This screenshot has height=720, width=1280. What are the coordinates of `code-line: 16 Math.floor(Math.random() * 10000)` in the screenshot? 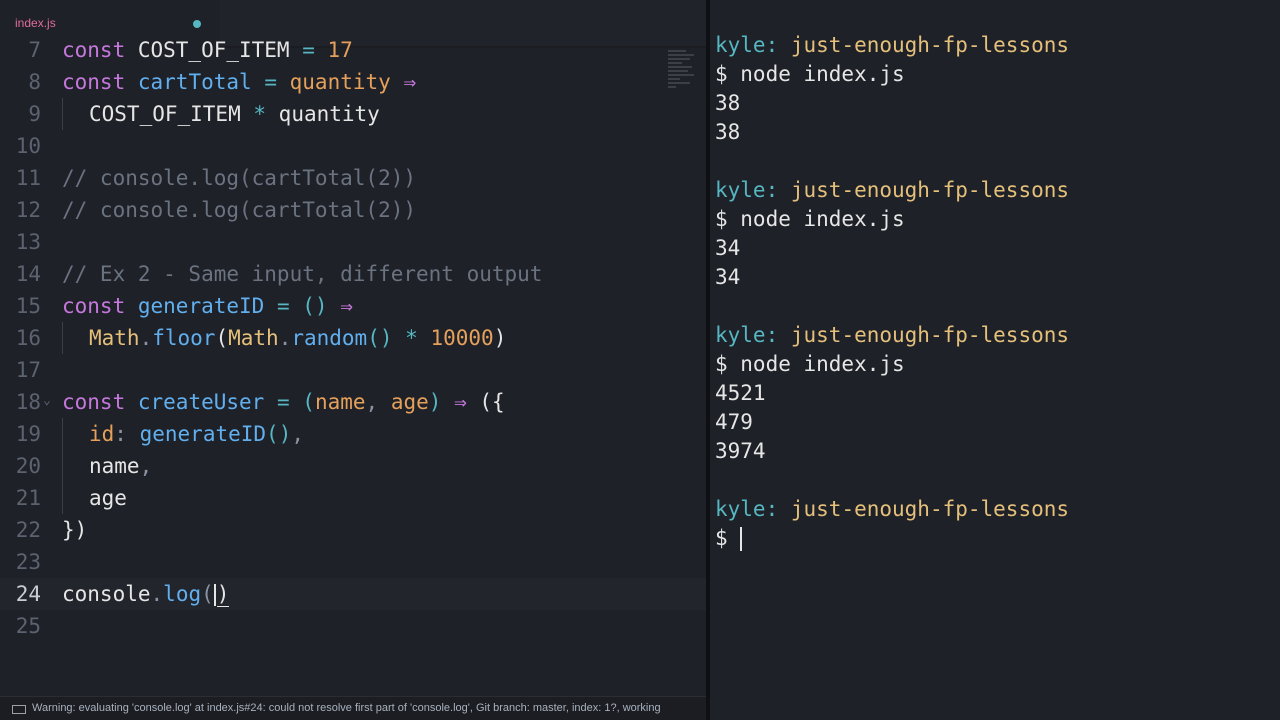 It's located at (353, 338).